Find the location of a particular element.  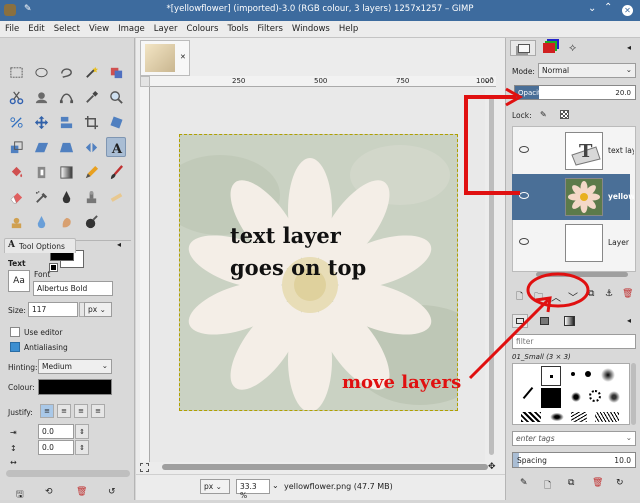

annotation-overlay is located at coordinates (527, 233).